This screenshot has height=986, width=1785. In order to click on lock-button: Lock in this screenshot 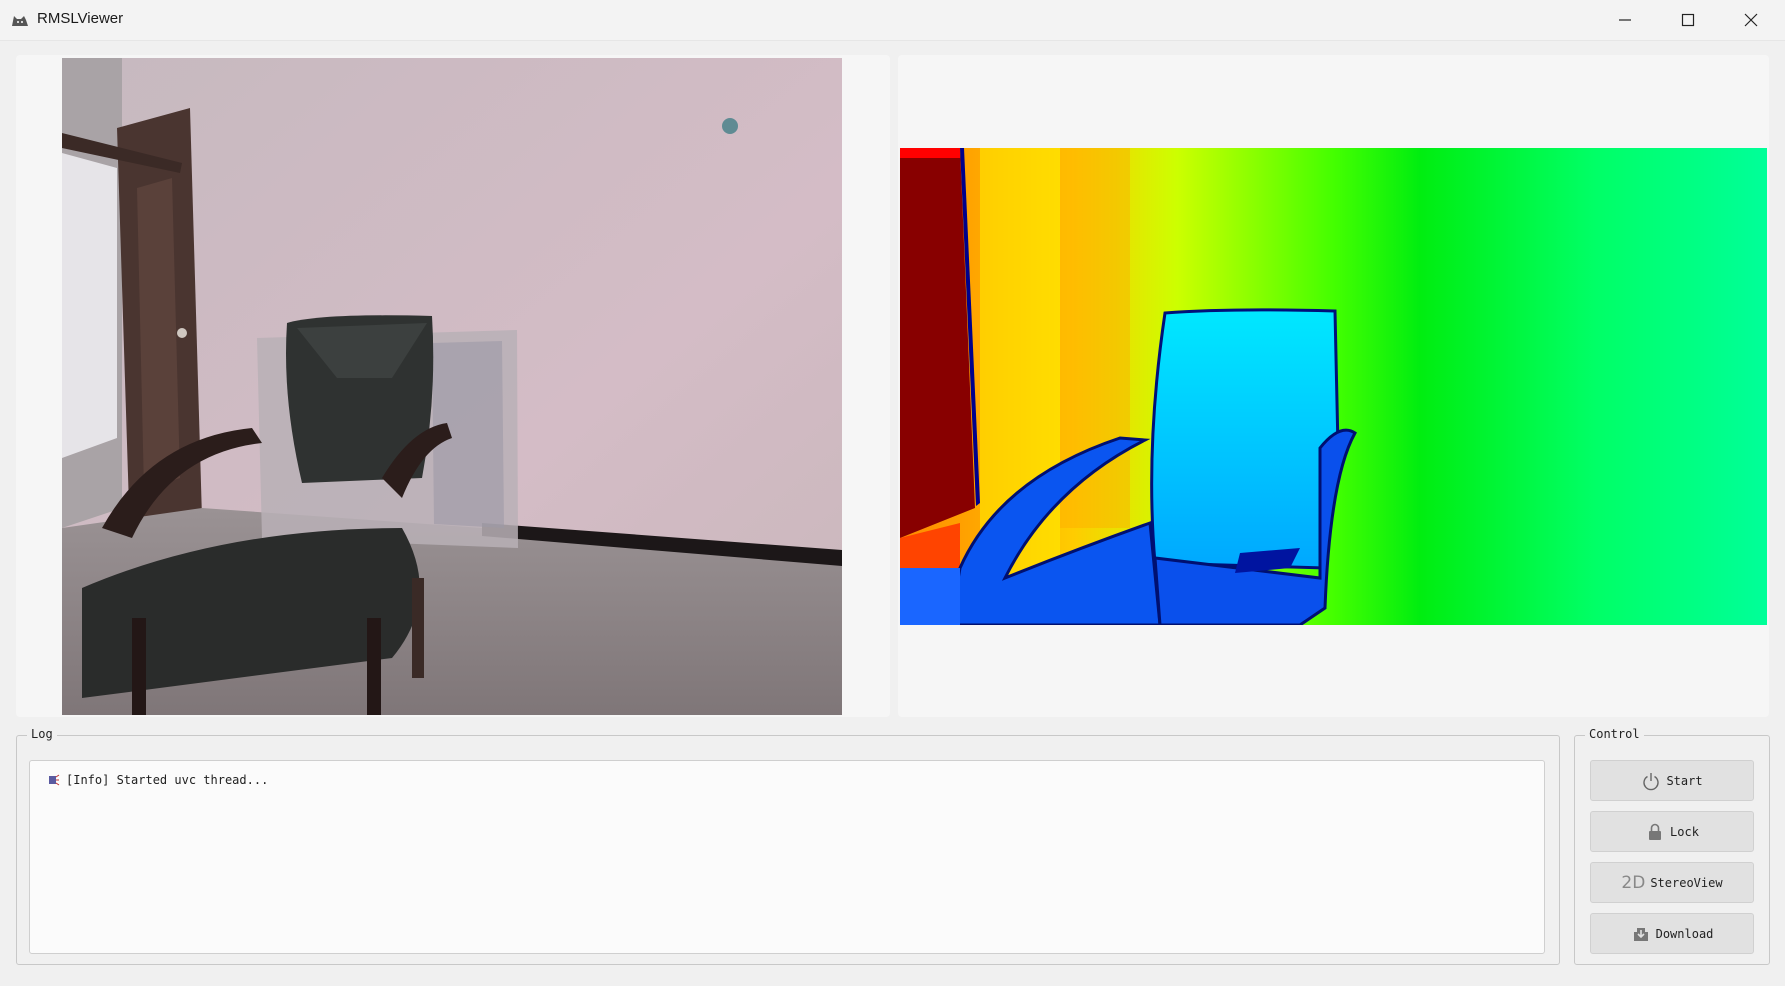, I will do `click(1672, 831)`.